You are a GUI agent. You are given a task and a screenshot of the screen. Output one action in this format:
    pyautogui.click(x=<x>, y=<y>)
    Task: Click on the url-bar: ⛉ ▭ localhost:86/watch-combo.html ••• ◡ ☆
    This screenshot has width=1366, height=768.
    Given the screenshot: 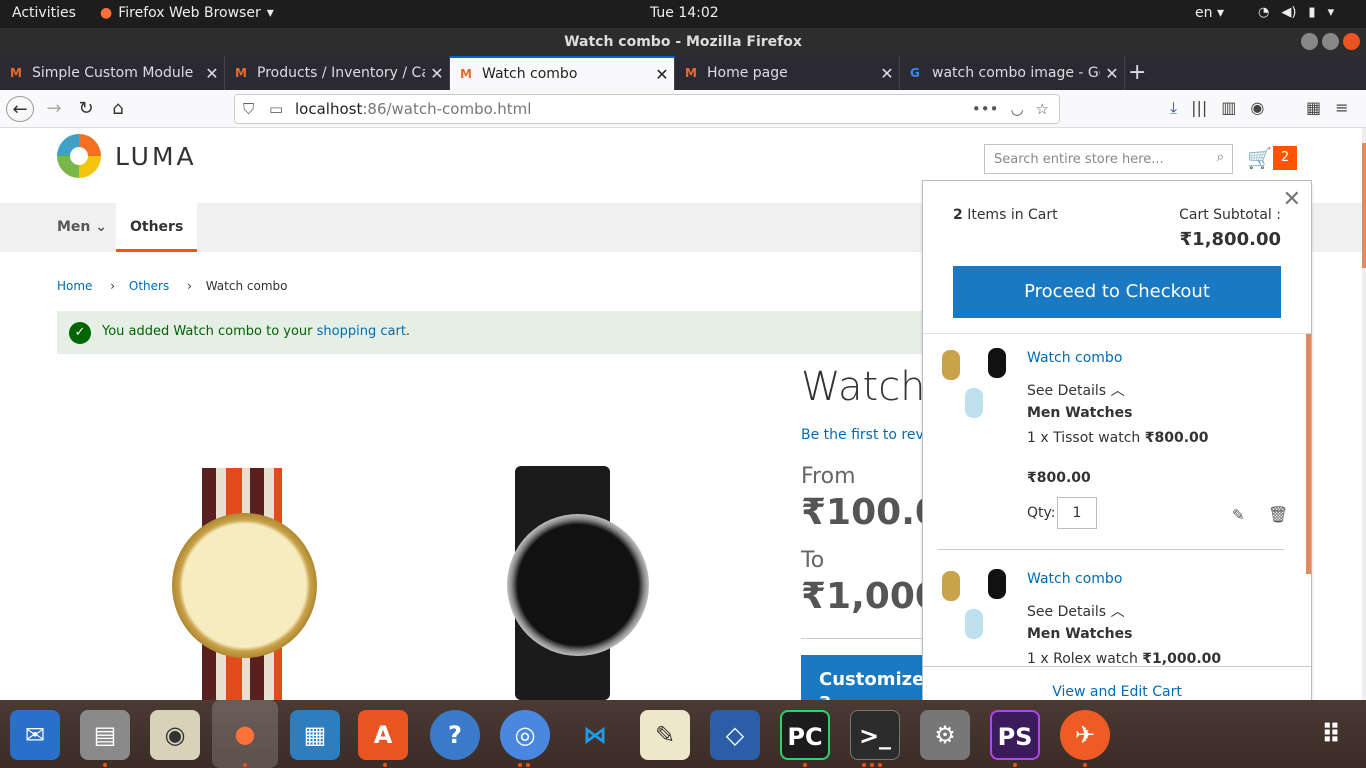 What is the action you would take?
    pyautogui.click(x=647, y=109)
    